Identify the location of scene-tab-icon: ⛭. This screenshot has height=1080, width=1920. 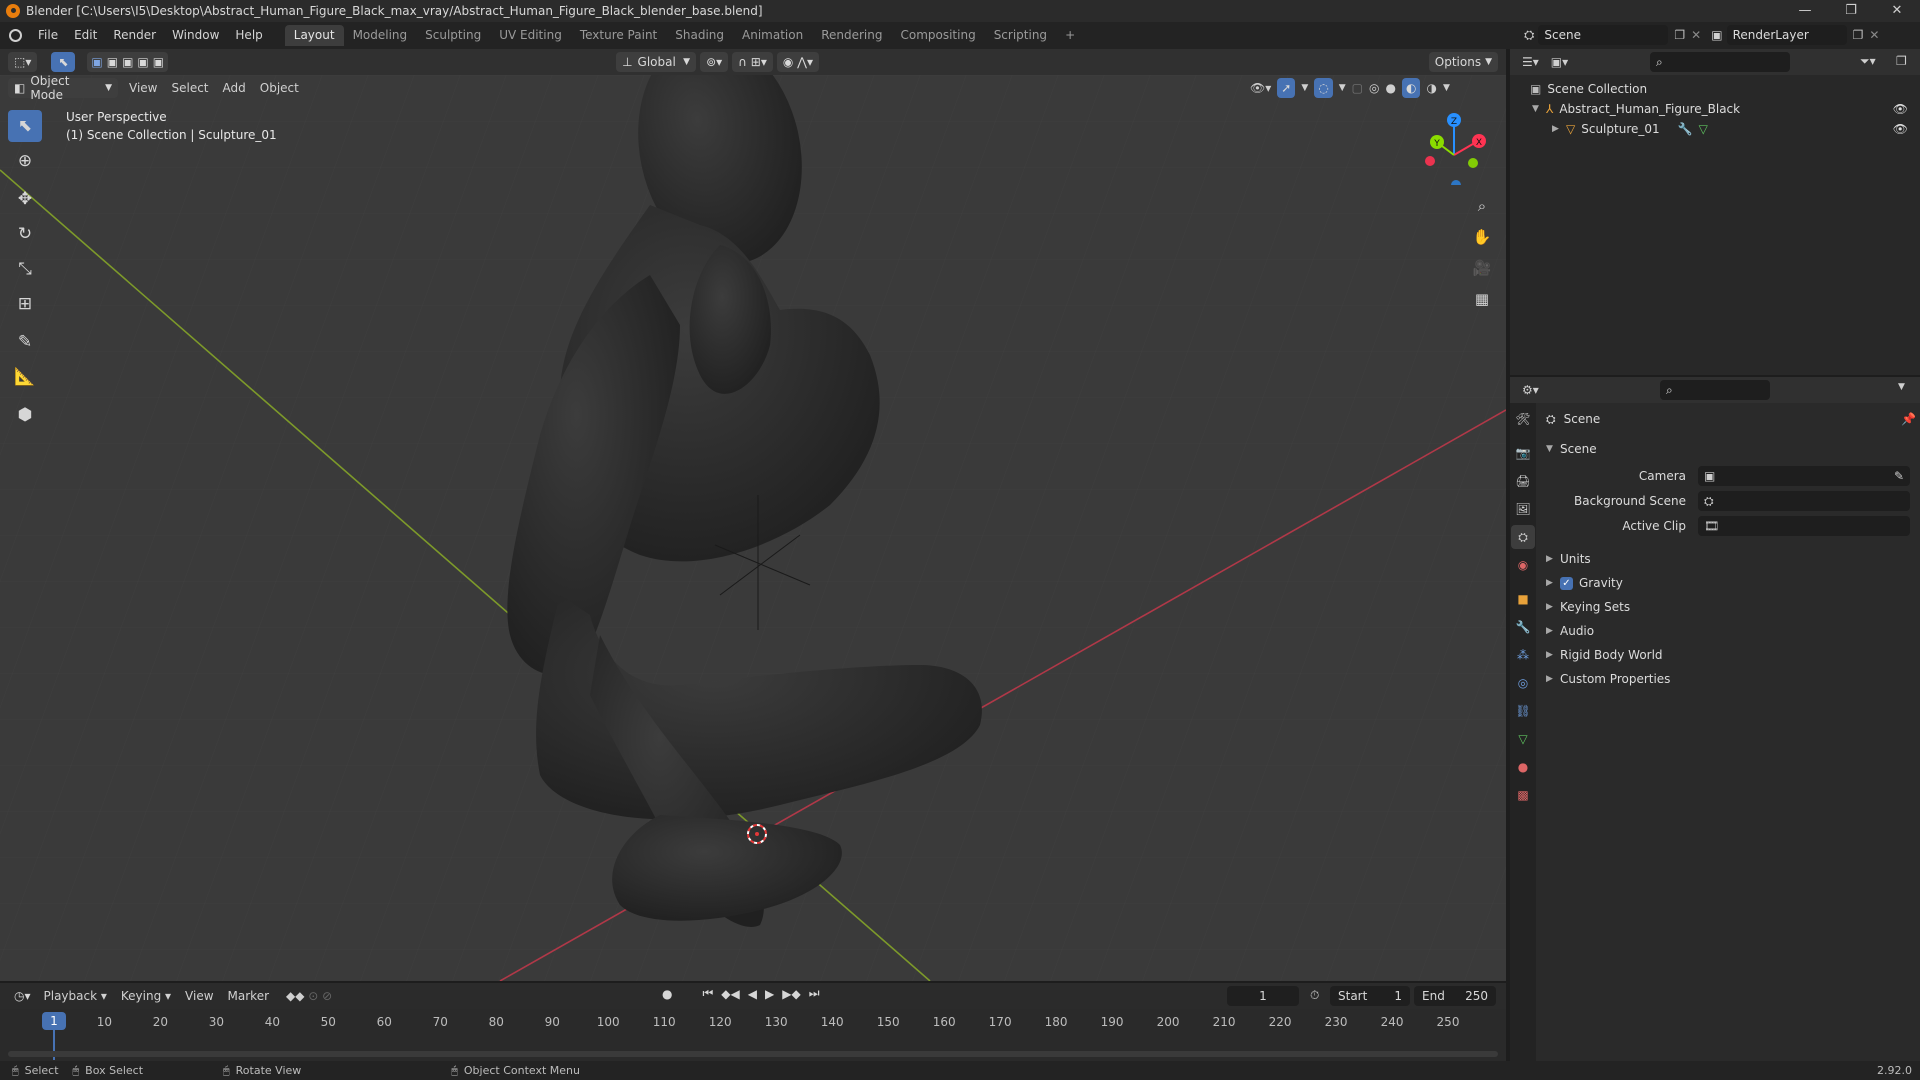
(1523, 537).